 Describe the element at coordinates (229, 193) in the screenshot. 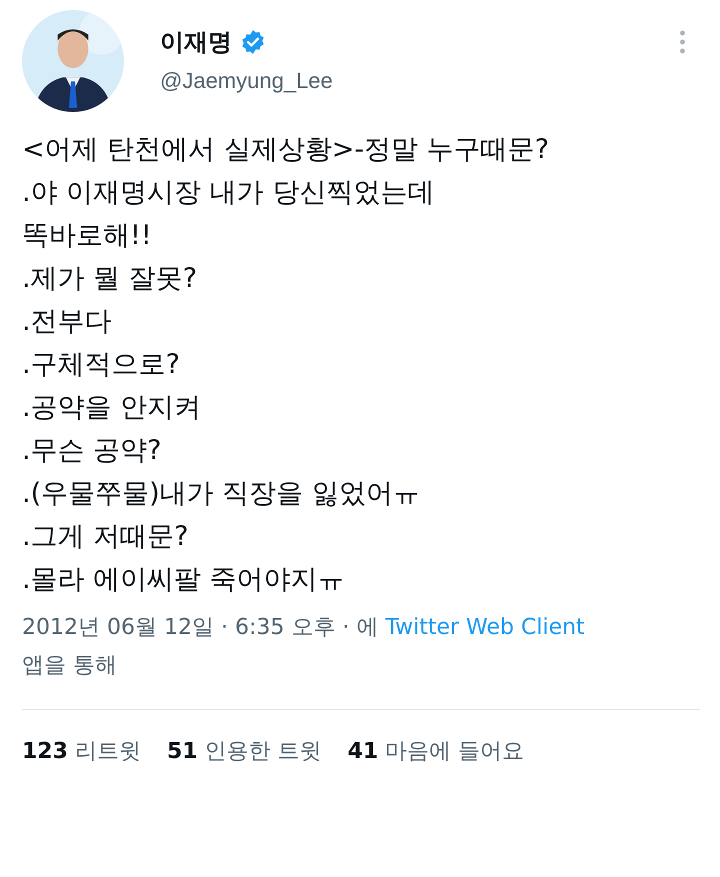

I see `tweet-text-line: .야 이재명시장 내가 당신찍었는데` at that location.